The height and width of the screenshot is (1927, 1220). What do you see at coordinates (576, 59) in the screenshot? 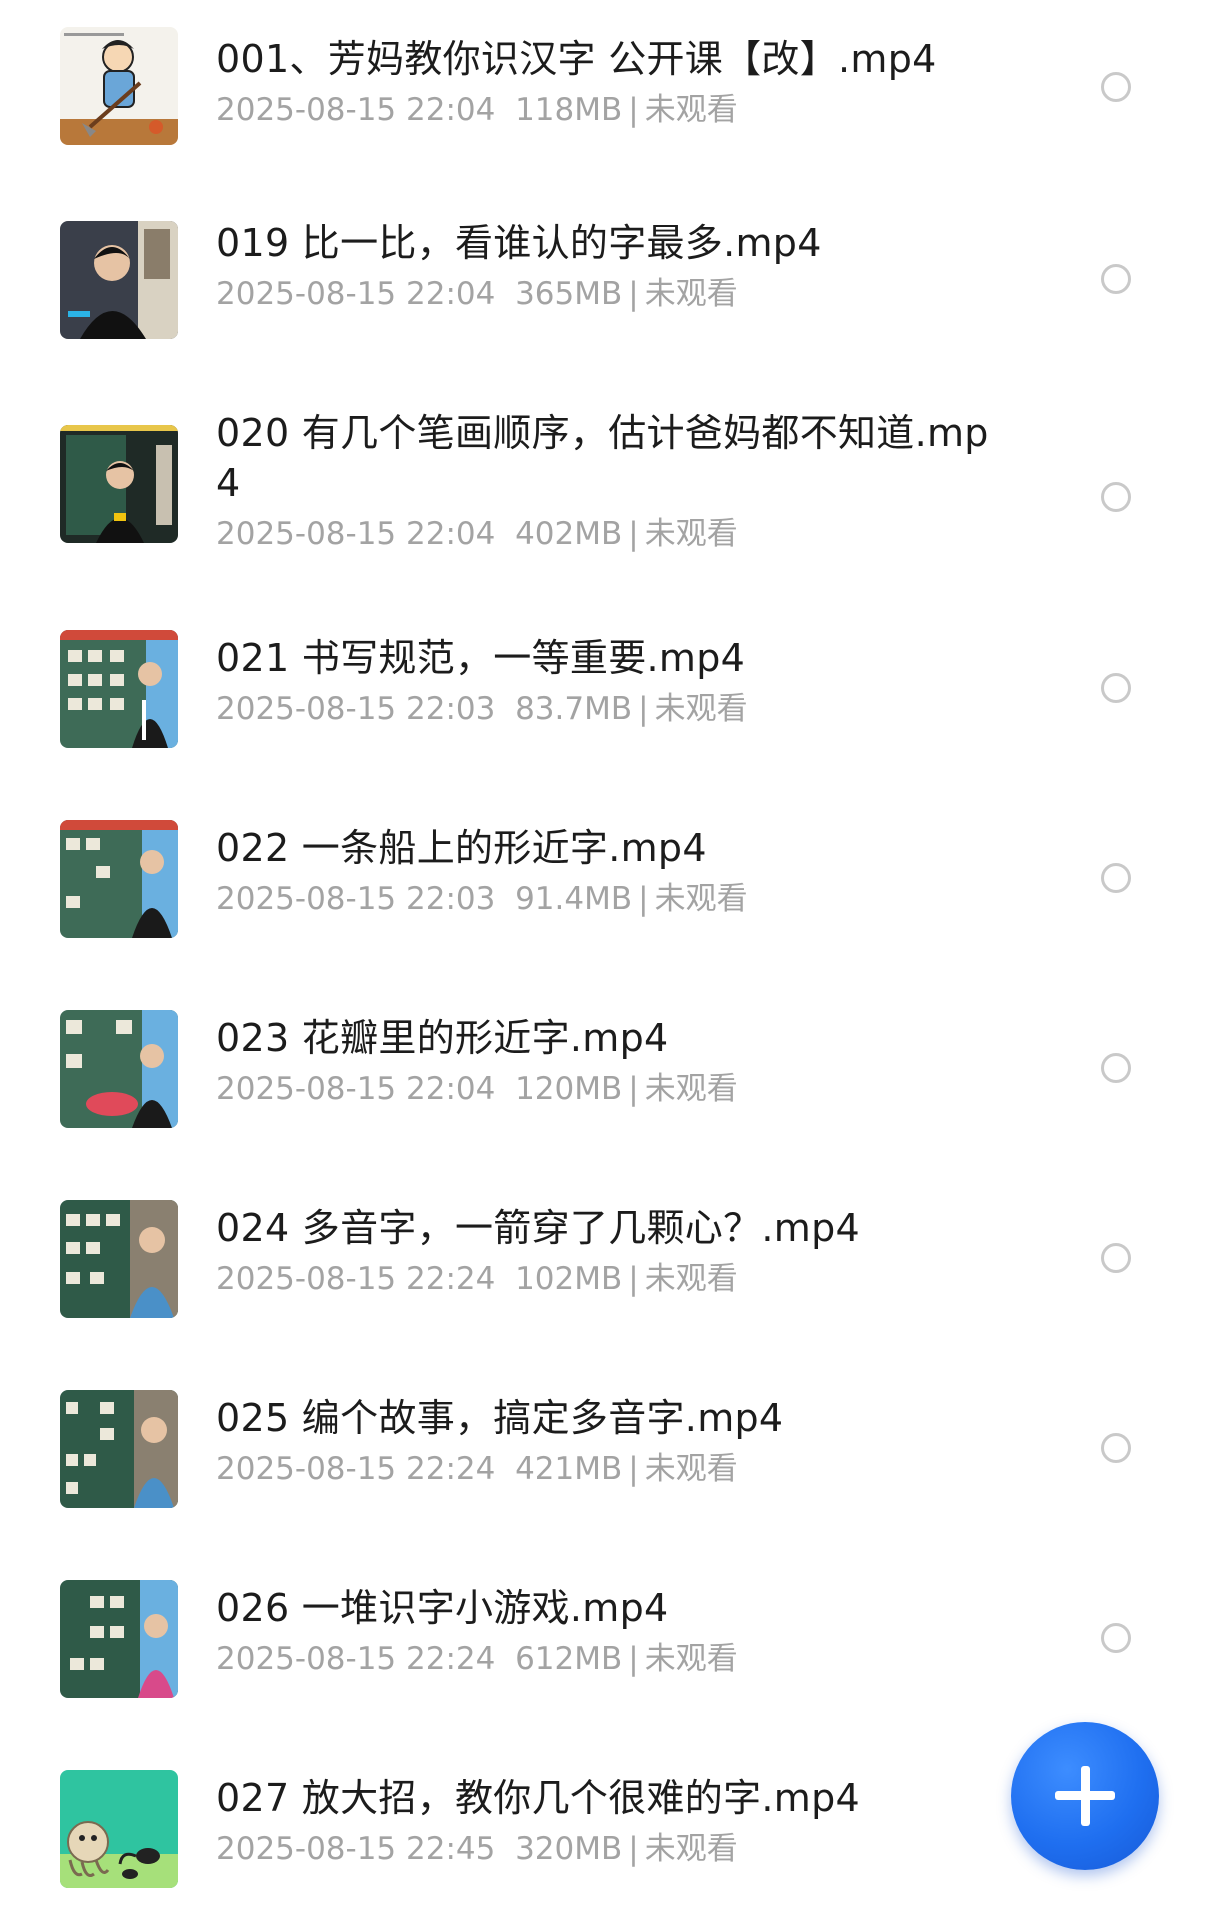
I see `file-title: 001、芳妈教你识汉字 公开课【改】.mp4` at bounding box center [576, 59].